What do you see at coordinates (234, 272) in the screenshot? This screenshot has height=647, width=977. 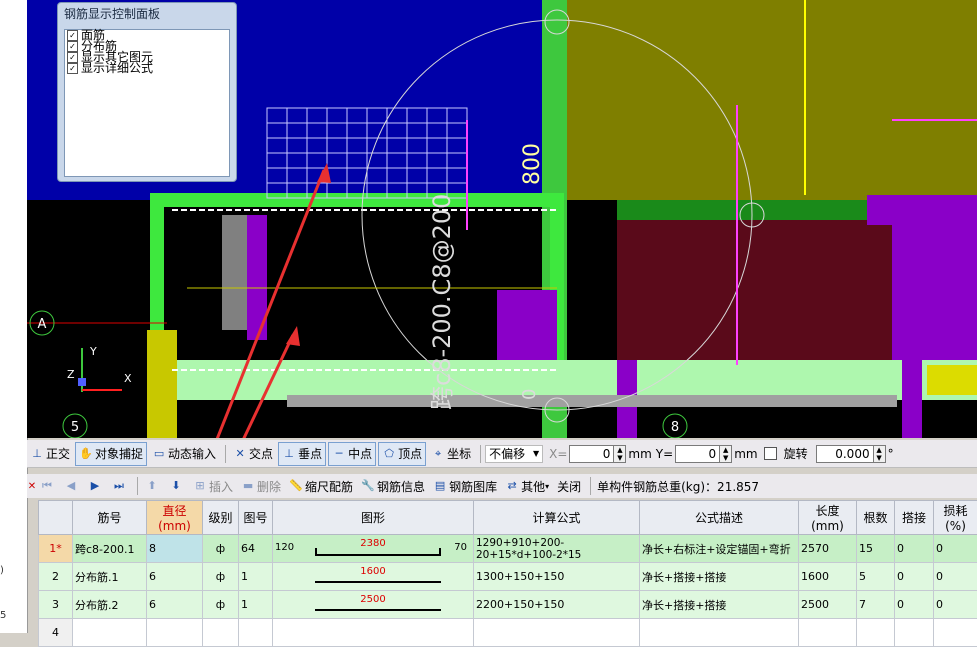 I see `gray-element` at bounding box center [234, 272].